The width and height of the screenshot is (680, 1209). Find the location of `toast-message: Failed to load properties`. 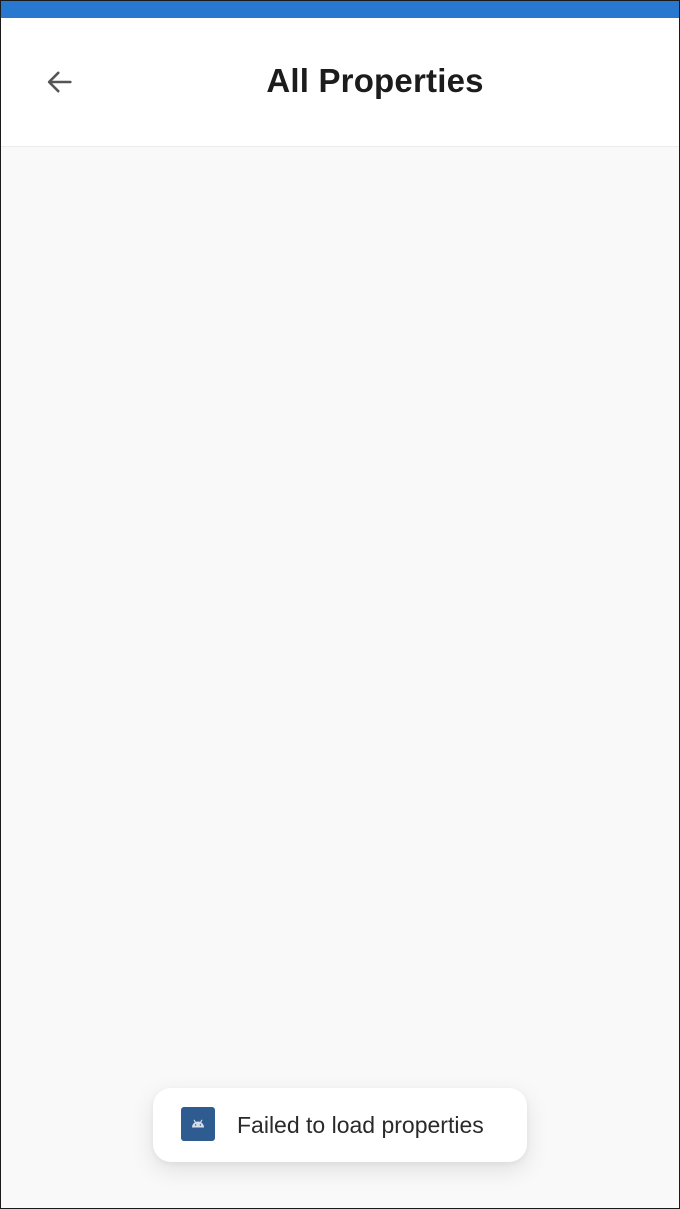

toast-message: Failed to load properties is located at coordinates (360, 1125).